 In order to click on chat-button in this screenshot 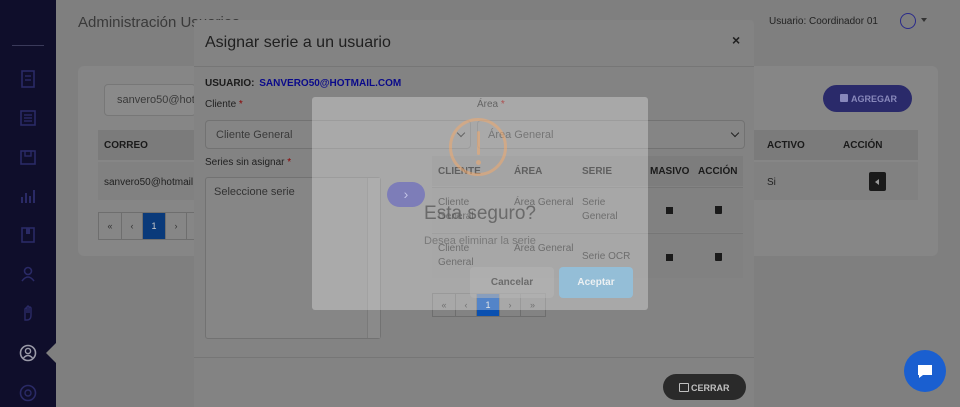, I will do `click(925, 371)`.